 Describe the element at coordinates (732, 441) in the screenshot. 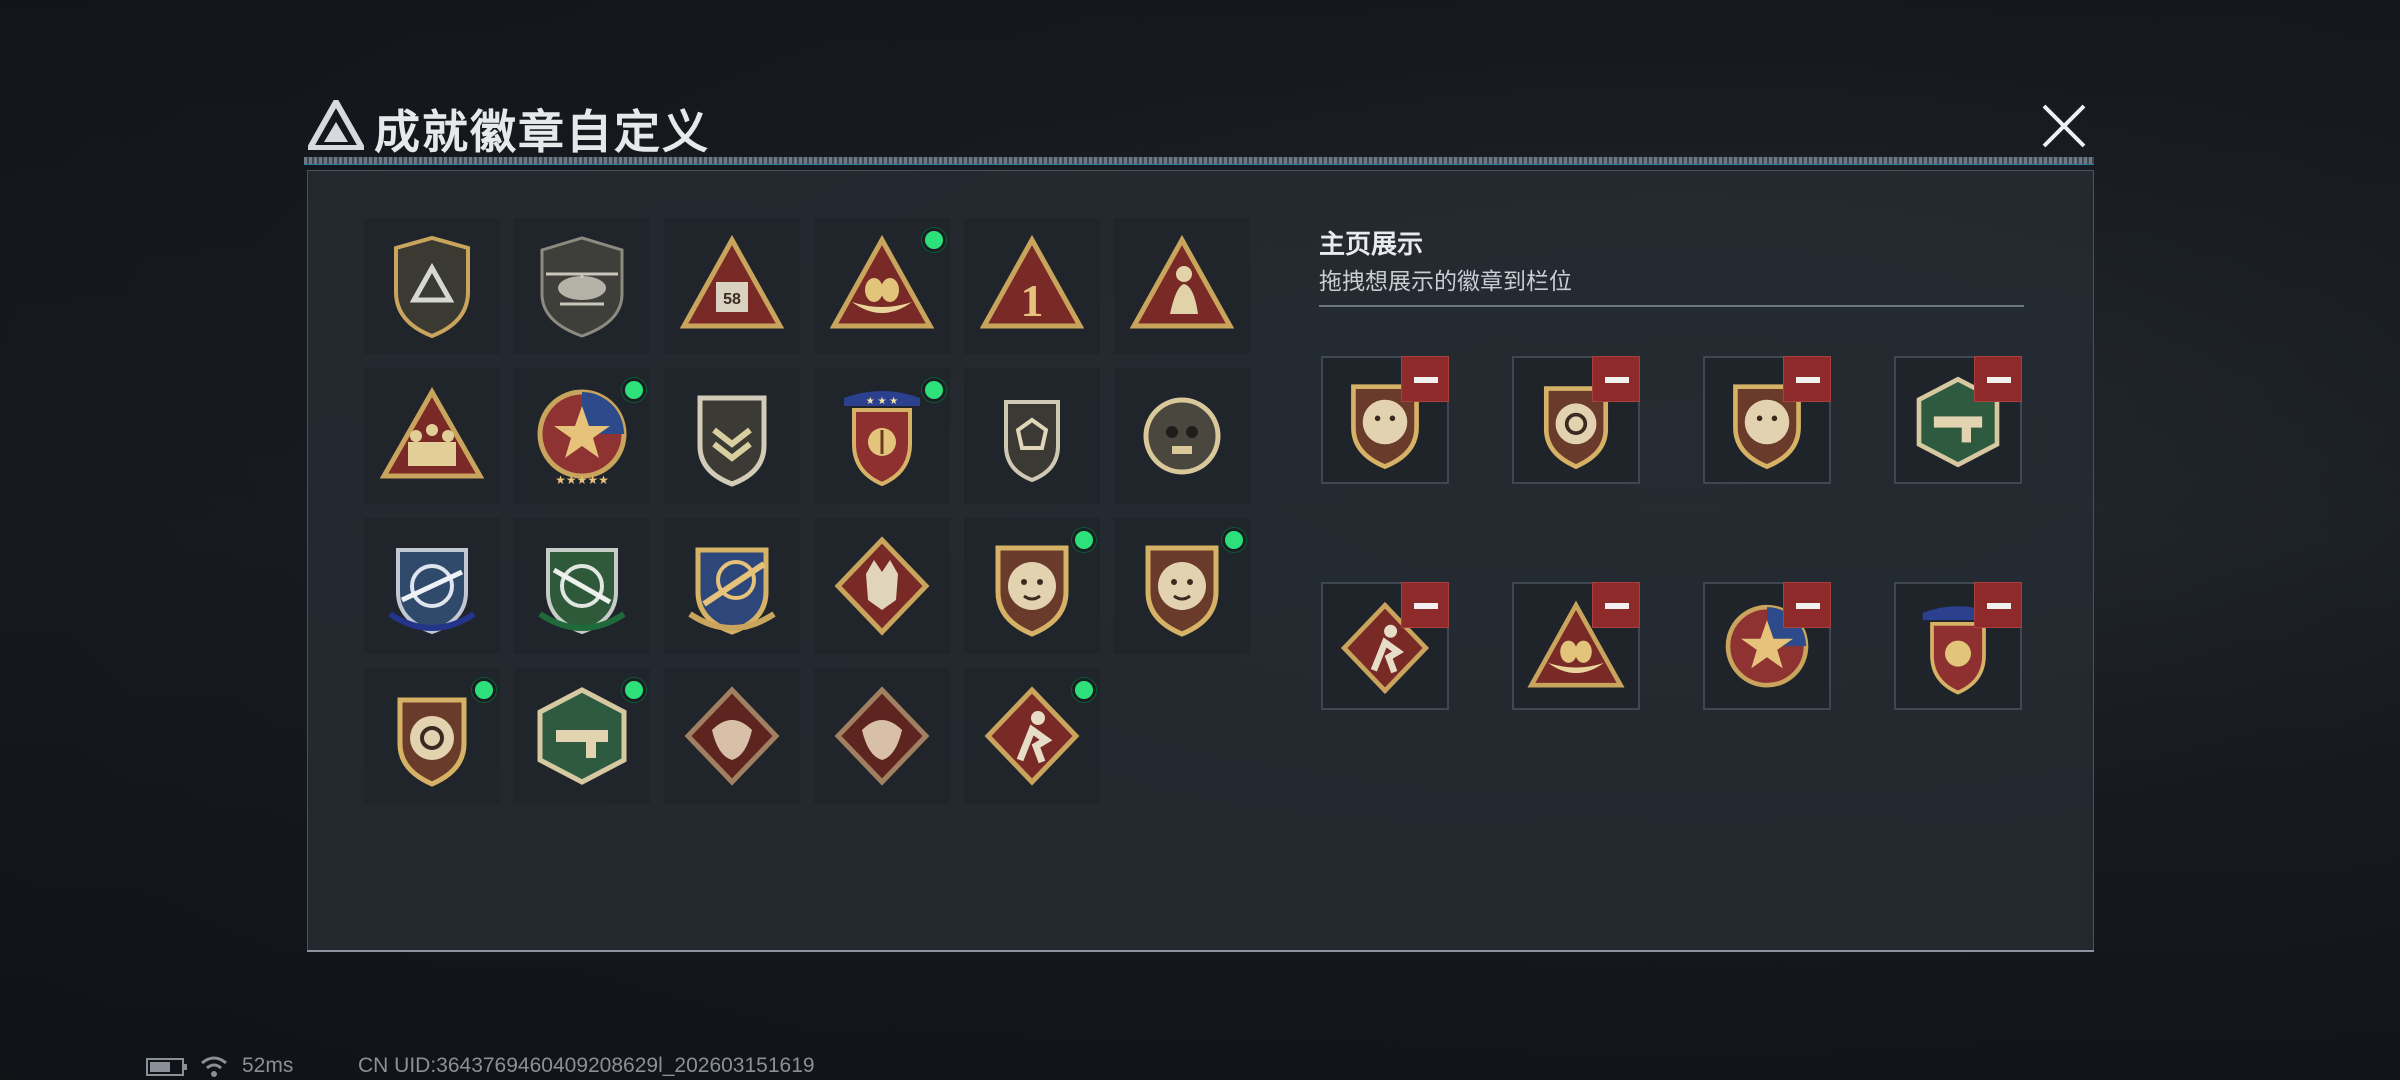

I see `rank-chevron-shield-badge-icon` at that location.